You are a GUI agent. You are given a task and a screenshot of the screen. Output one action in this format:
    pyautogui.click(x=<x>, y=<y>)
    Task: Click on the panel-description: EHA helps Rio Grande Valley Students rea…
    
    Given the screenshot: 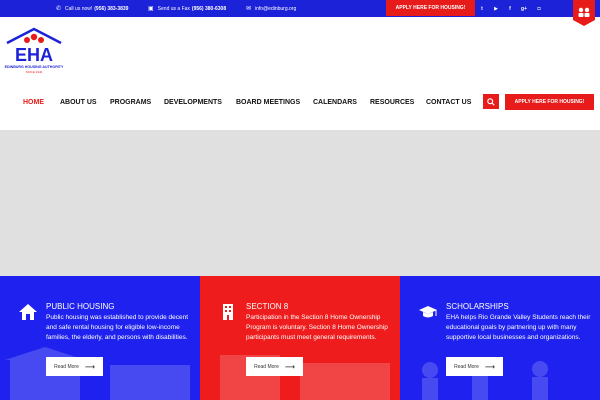 What is the action you would take?
    pyautogui.click(x=518, y=327)
    